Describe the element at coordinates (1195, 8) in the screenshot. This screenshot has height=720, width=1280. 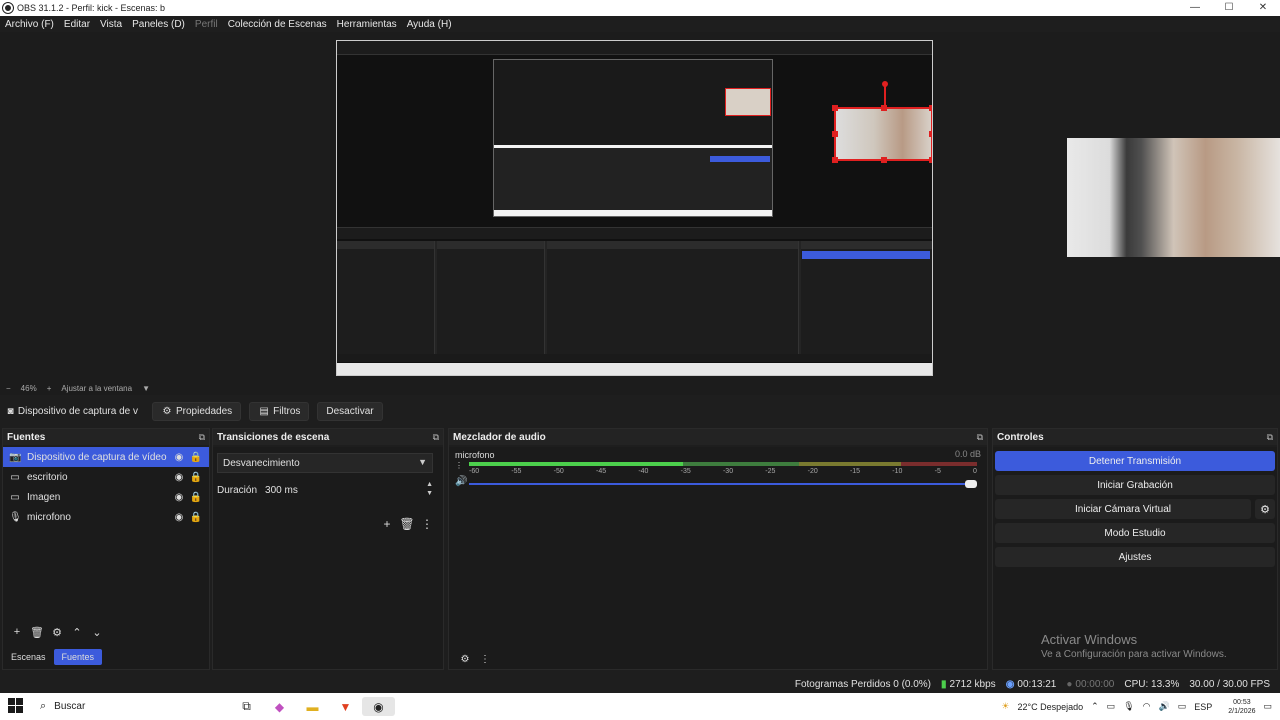
I see `minimize-button: —` at that location.